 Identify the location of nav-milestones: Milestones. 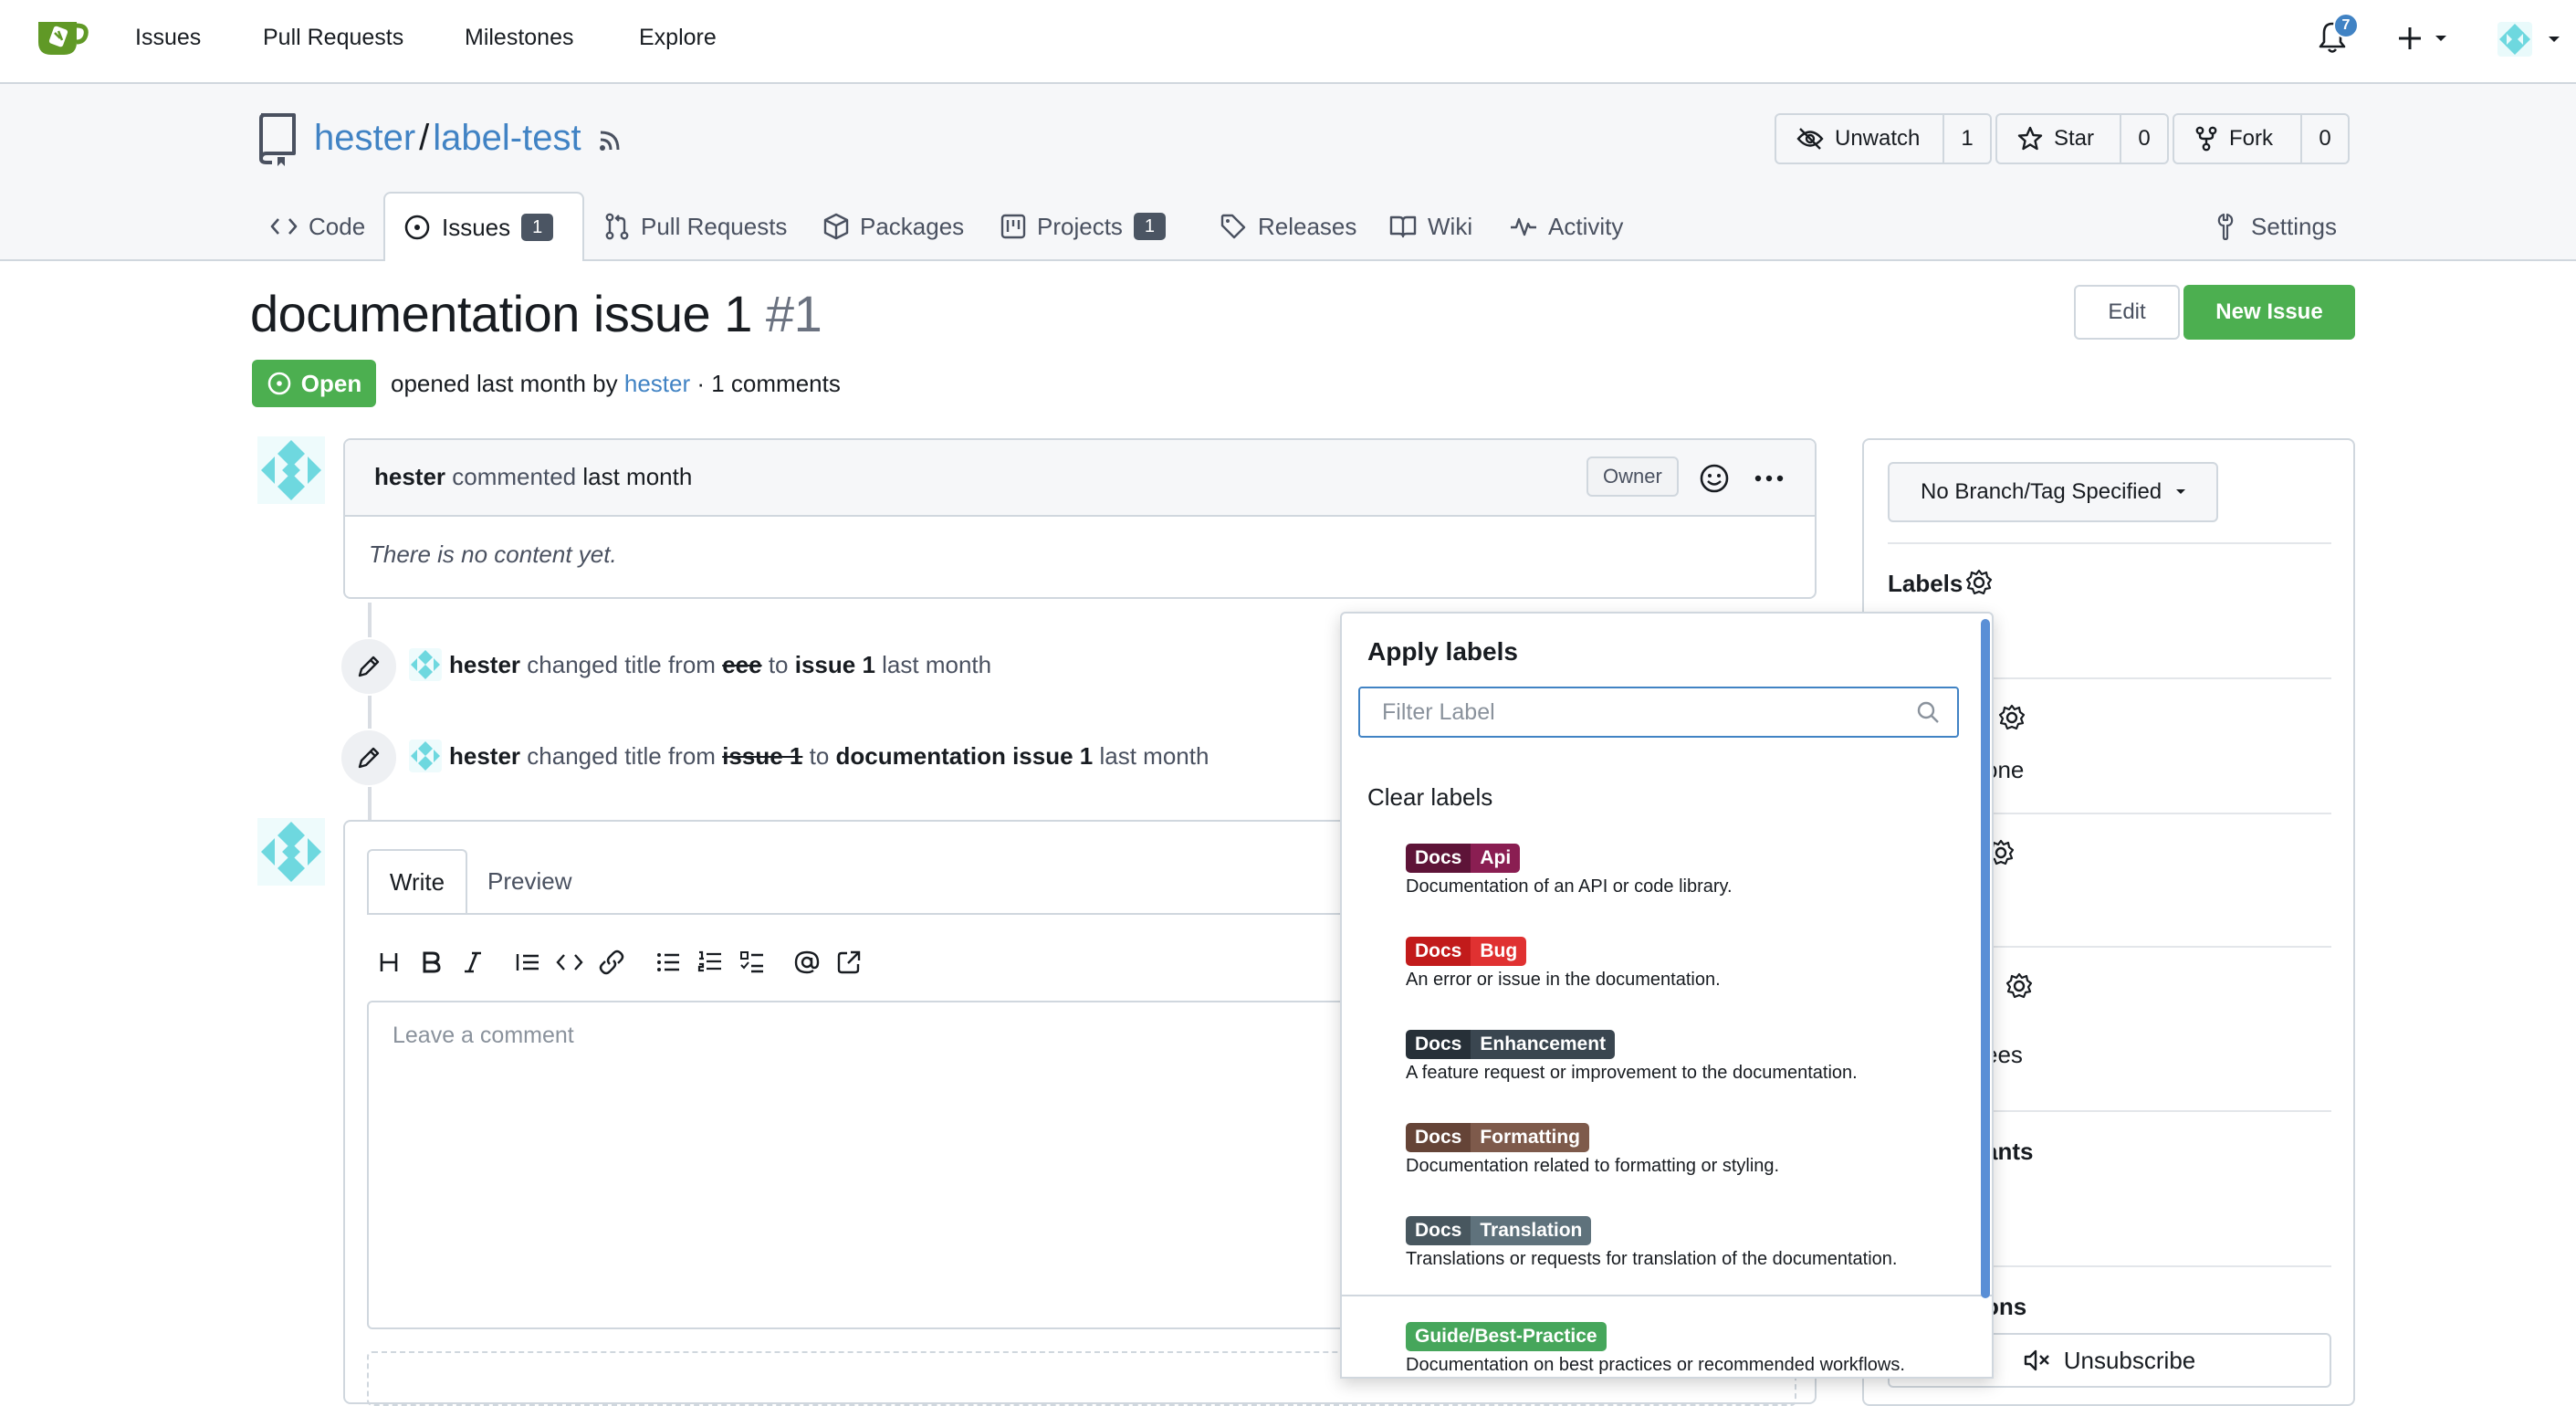
(519, 38).